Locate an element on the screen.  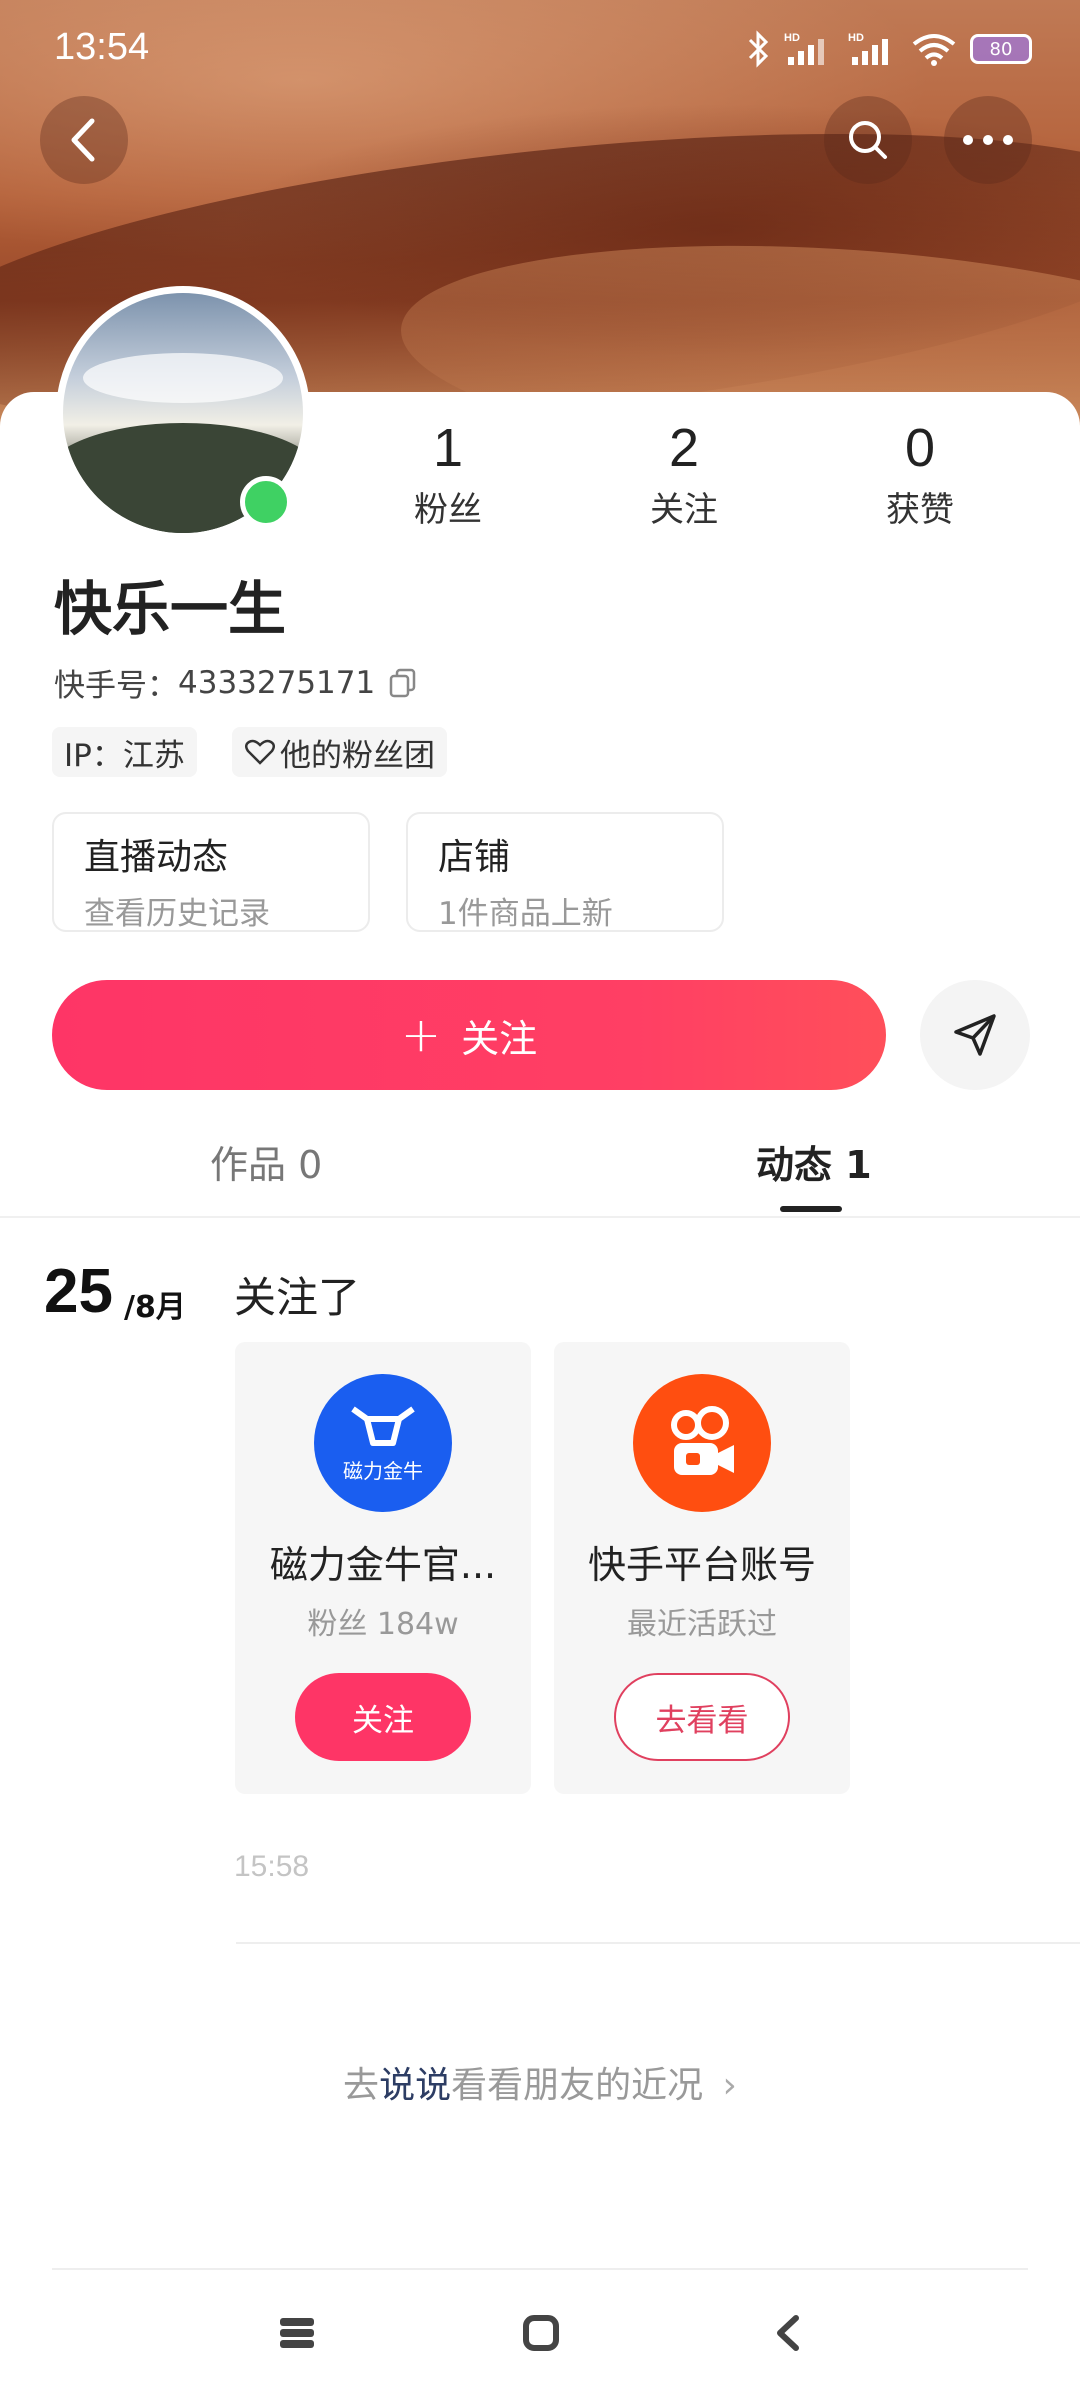
wifi-icon is located at coordinates (934, 50).